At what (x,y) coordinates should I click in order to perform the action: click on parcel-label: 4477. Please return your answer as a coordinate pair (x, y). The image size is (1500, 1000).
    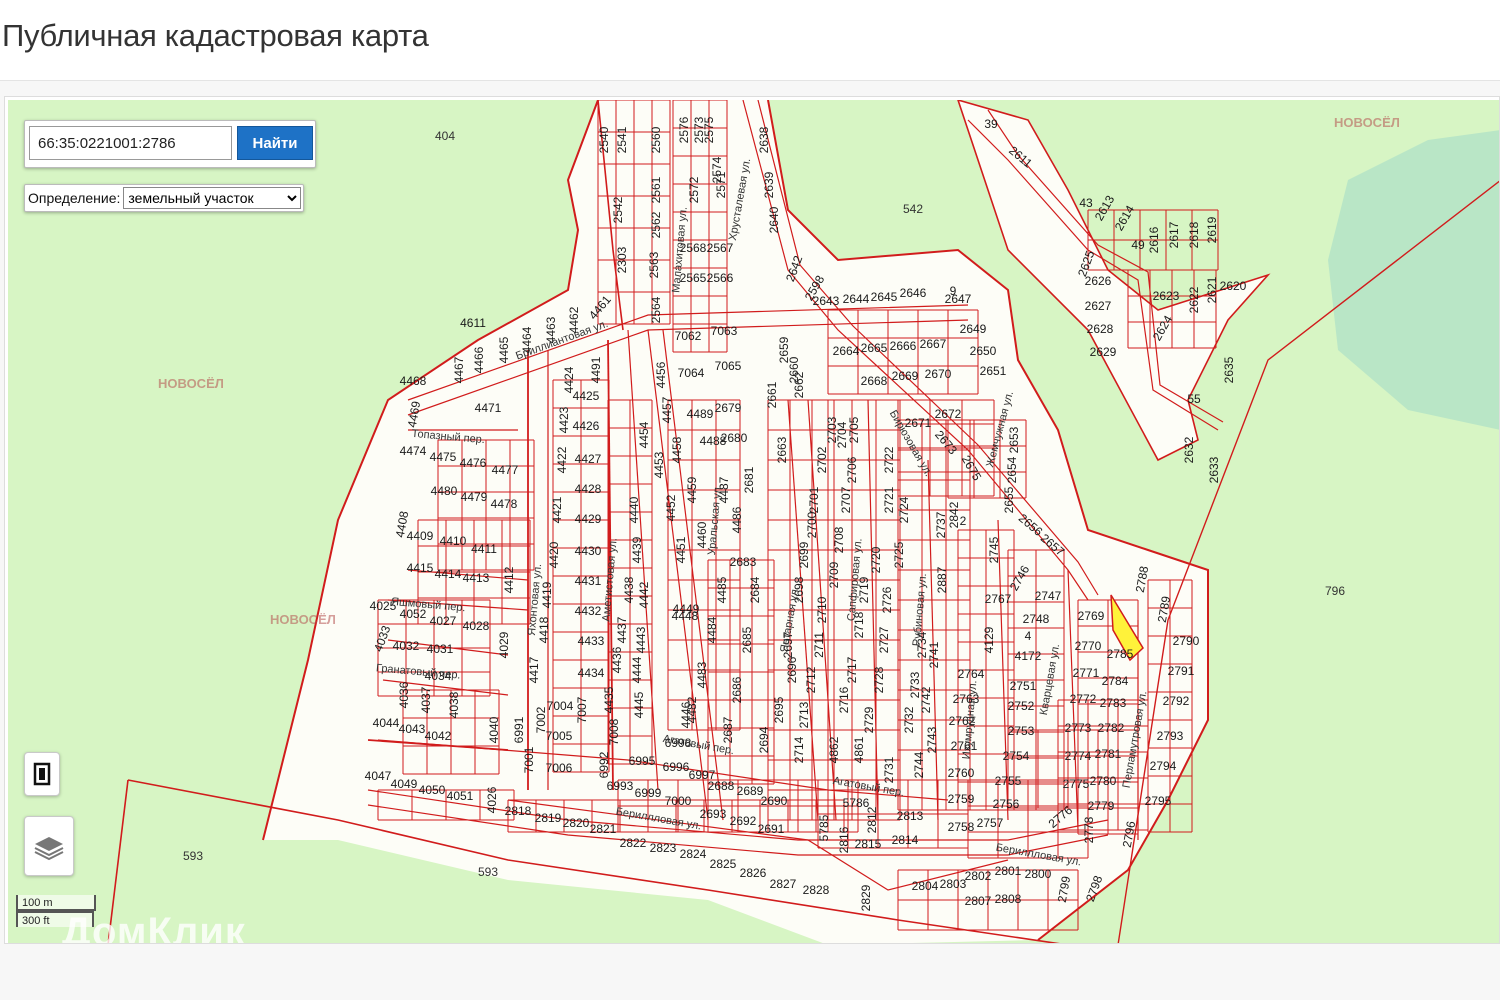
    Looking at the image, I should click on (505, 470).